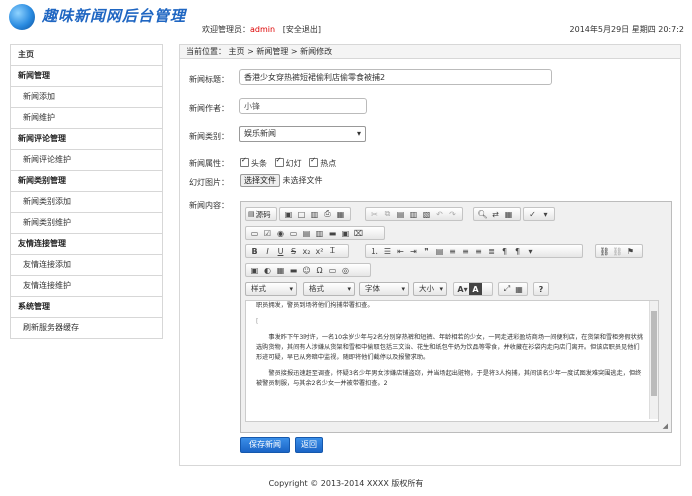  Describe the element at coordinates (86, 181) in the screenshot. I see `sidebar-group-categories: 新闻类别管理` at that location.